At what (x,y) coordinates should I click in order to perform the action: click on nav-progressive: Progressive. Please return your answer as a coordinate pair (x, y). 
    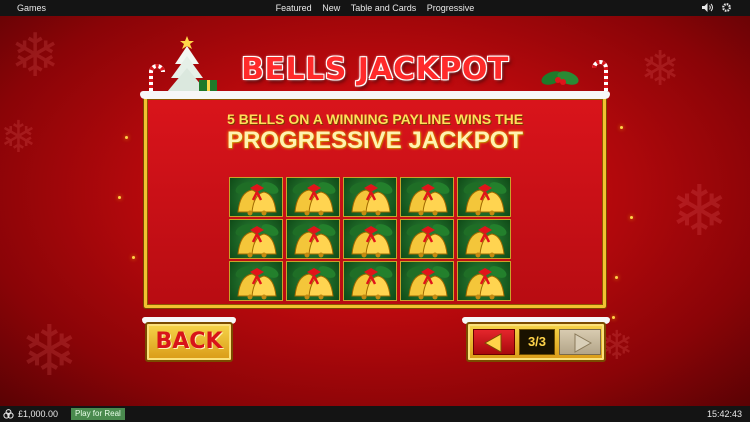
    Looking at the image, I should click on (451, 8).